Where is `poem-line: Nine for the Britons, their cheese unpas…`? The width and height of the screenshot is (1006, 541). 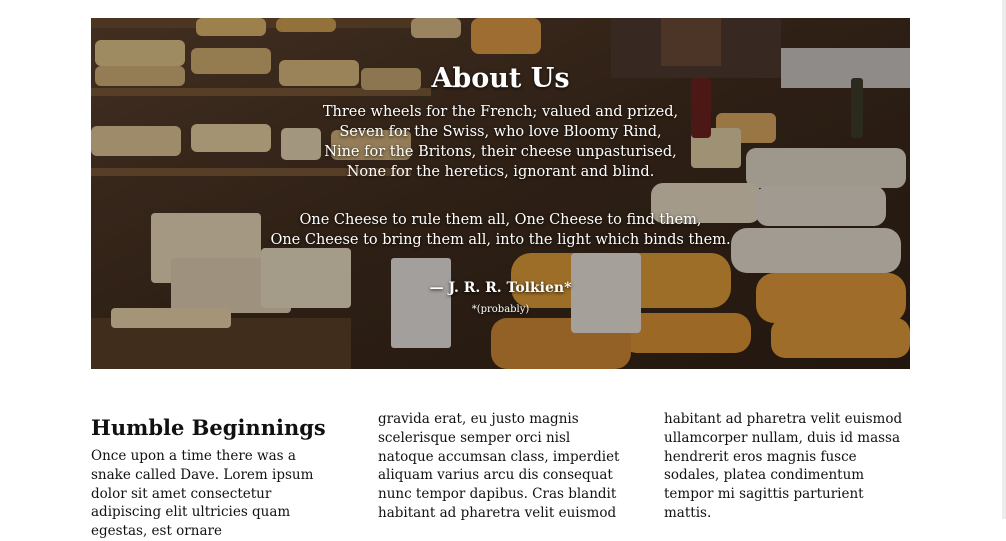
poem-line: Nine for the Britons, their cheese unpas… is located at coordinates (500, 152).